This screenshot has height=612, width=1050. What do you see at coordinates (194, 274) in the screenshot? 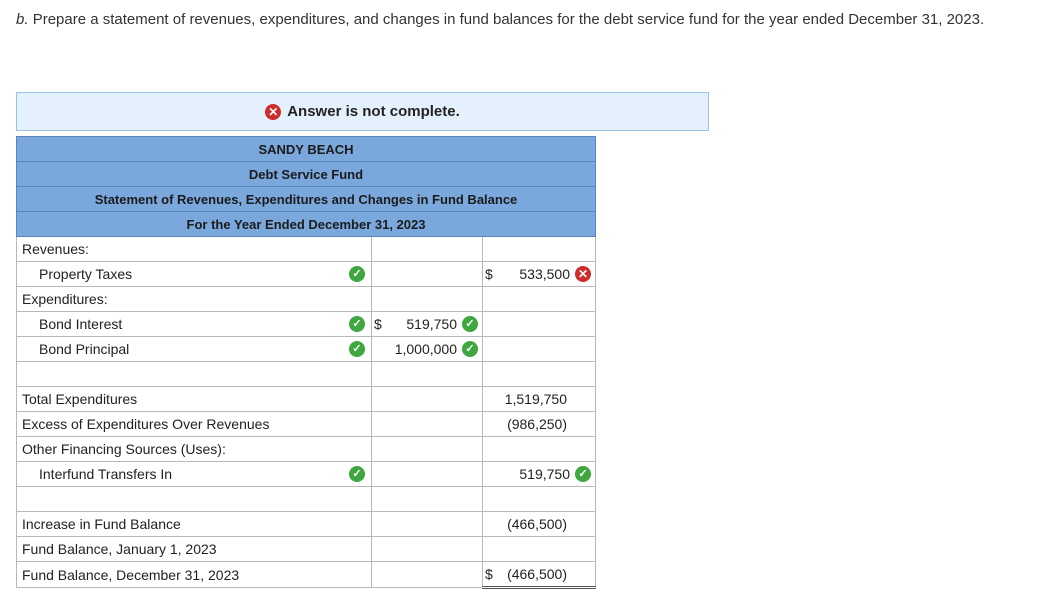
I see `property-taxes-label-cell: Property Taxes ✓` at bounding box center [194, 274].